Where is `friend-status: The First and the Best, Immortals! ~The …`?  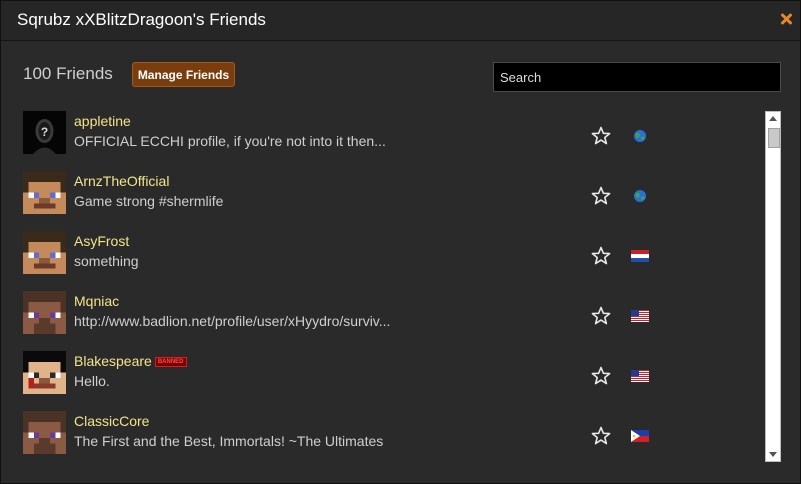 friend-status: The First and the Best, Immortals! ~The … is located at coordinates (229, 441).